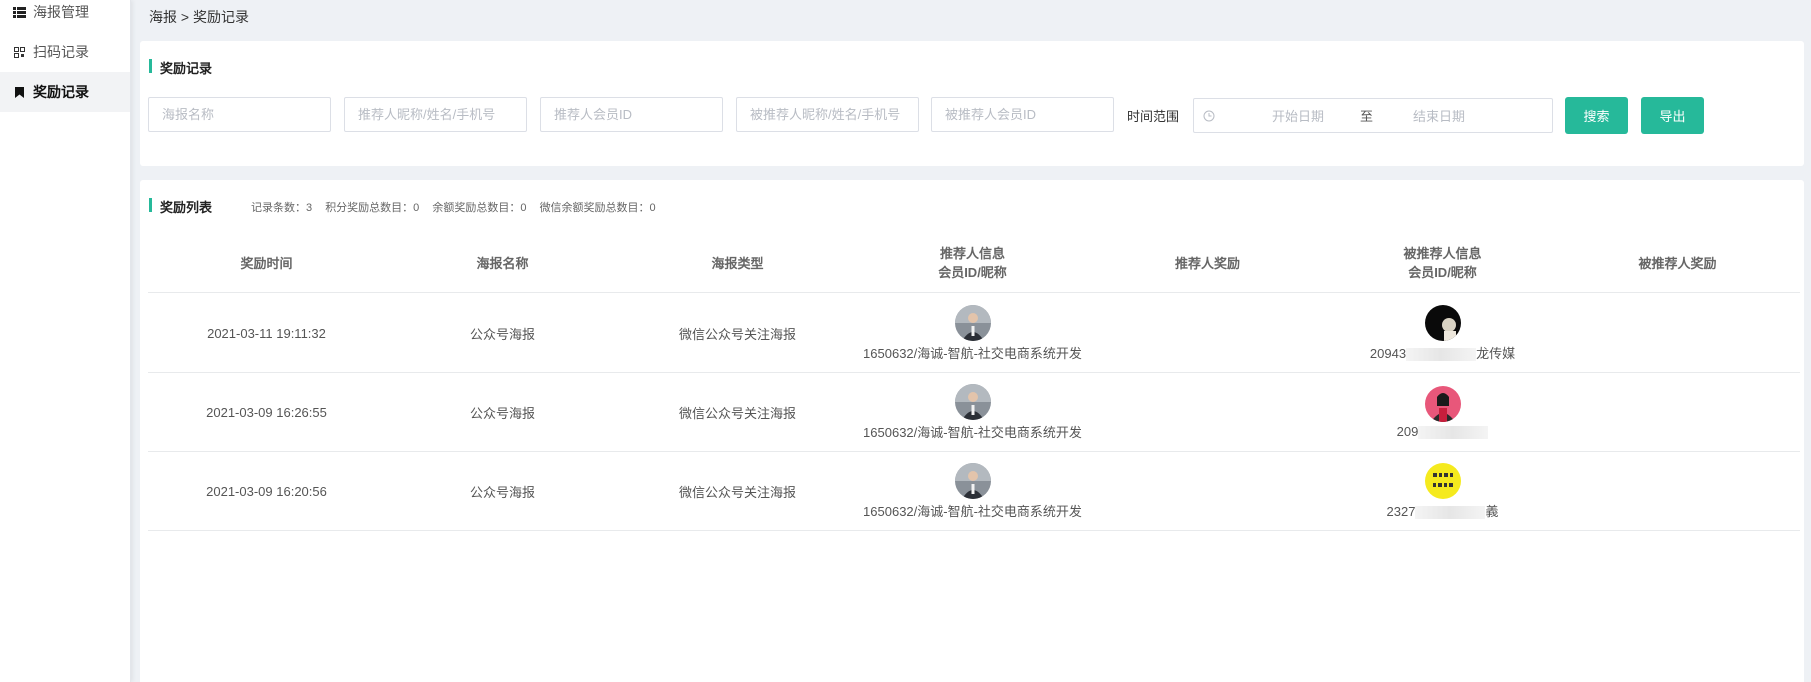  I want to click on col-poster-type: 海报类型, so click(737, 263).